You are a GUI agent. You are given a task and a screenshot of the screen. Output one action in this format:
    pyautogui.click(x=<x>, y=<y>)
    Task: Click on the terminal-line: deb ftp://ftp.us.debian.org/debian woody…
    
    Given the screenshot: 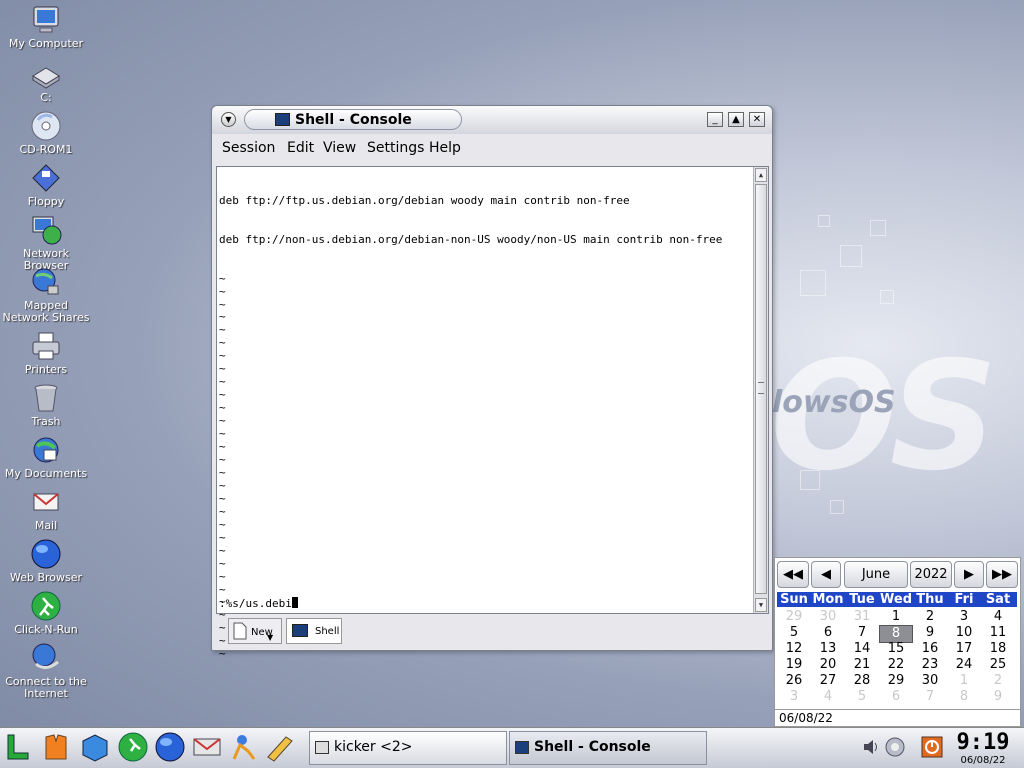 What is the action you would take?
    pyautogui.click(x=424, y=200)
    